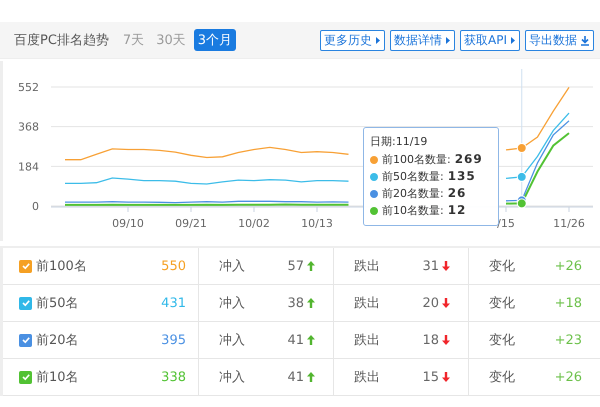 The width and height of the screenshot is (600, 407). What do you see at coordinates (506, 223) in the screenshot?
I see `x-tick-label: /15` at bounding box center [506, 223].